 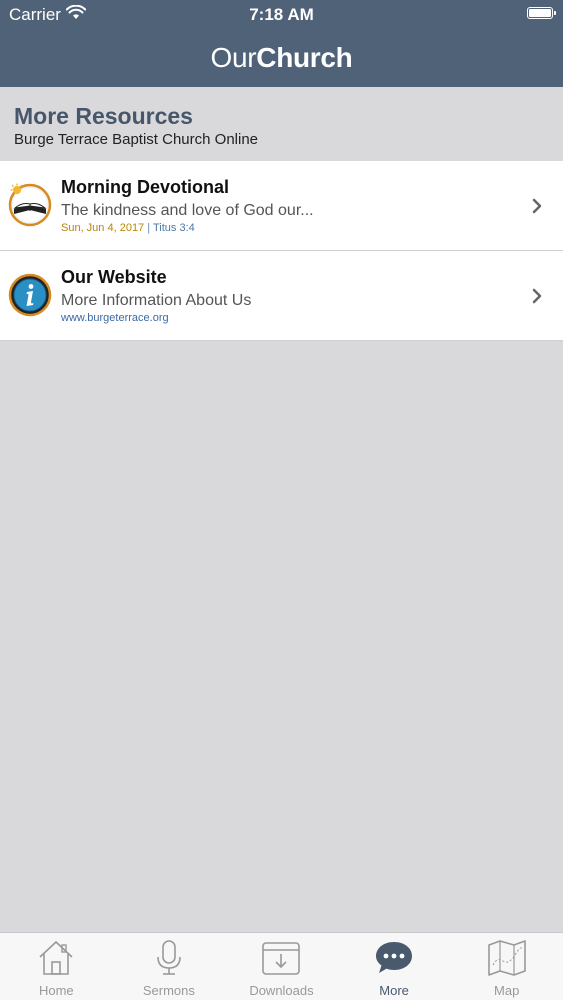 I want to click on status-bar: Carrier 7:18 AM, so click(x=281, y=14).